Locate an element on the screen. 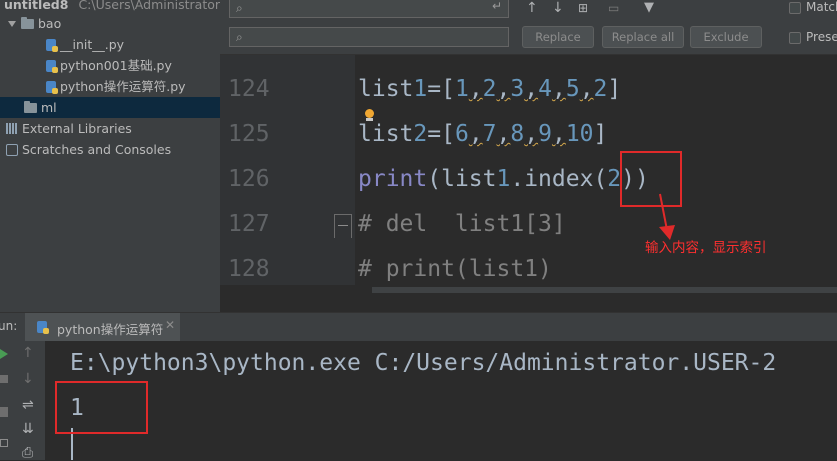 The image size is (837, 461). code-line: print(list1.index(2)) is located at coordinates (503, 179).